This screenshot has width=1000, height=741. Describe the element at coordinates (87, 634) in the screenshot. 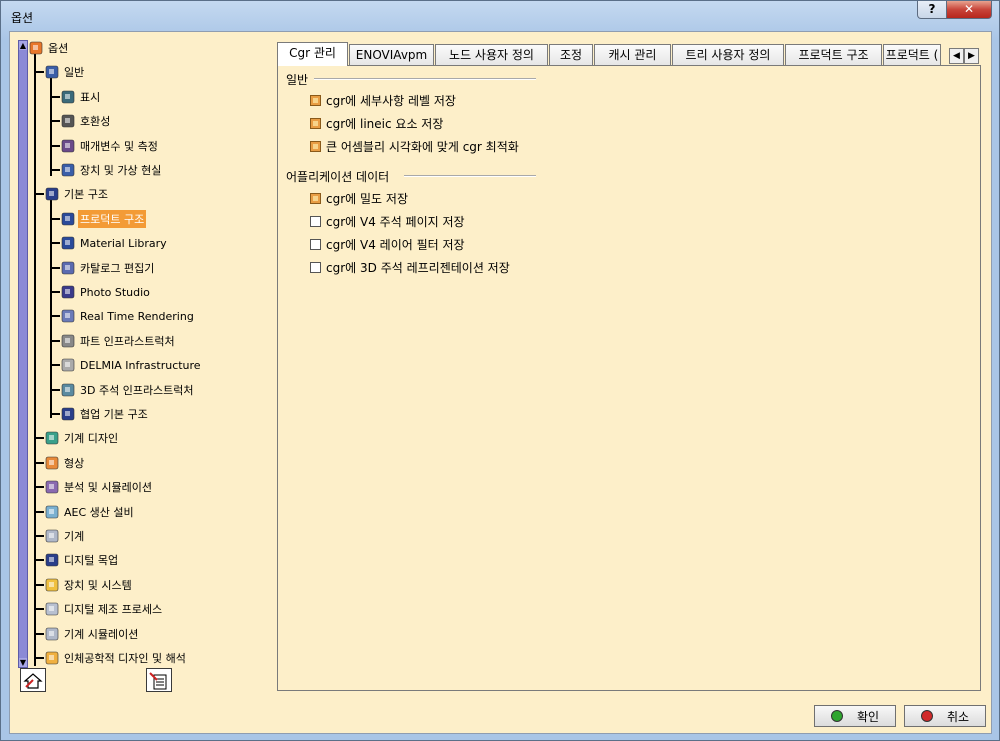

I see `tree-item: 기계 시뮬레이션` at that location.